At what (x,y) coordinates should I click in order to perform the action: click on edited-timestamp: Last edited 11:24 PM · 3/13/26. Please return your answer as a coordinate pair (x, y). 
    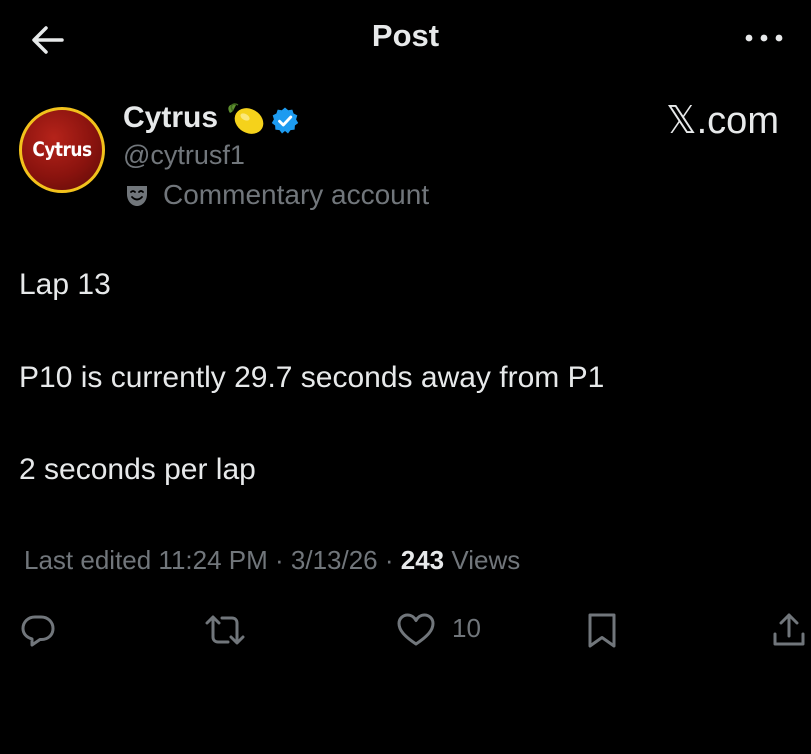
    Looking at the image, I should click on (201, 560).